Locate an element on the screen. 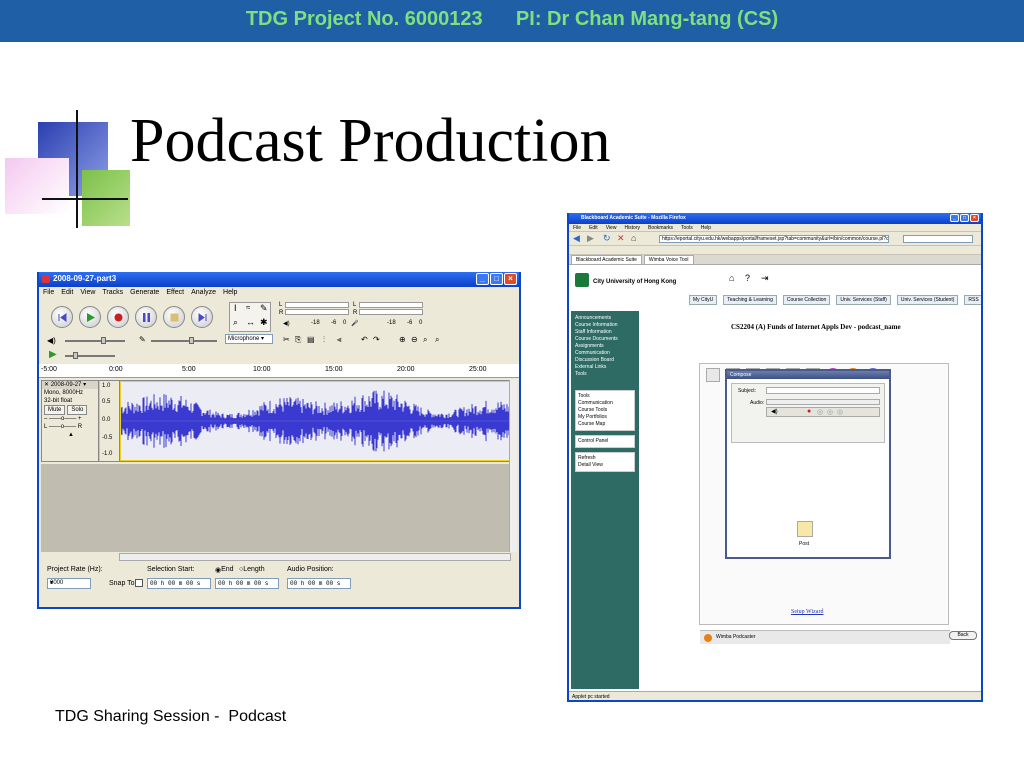 This screenshot has width=1024, height=768. fit-selection-icon: ⌕ is located at coordinates (425, 340).